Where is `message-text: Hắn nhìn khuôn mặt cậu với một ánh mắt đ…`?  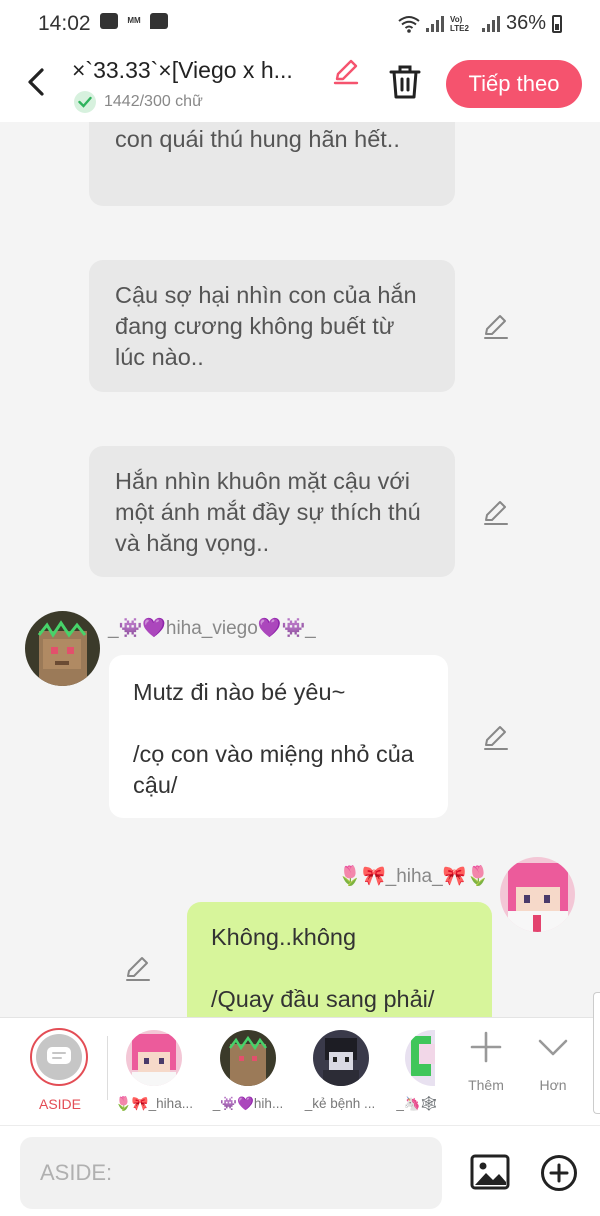 message-text: Hắn nhìn khuôn mặt cậu với một ánh mắt đ… is located at coordinates (268, 512).